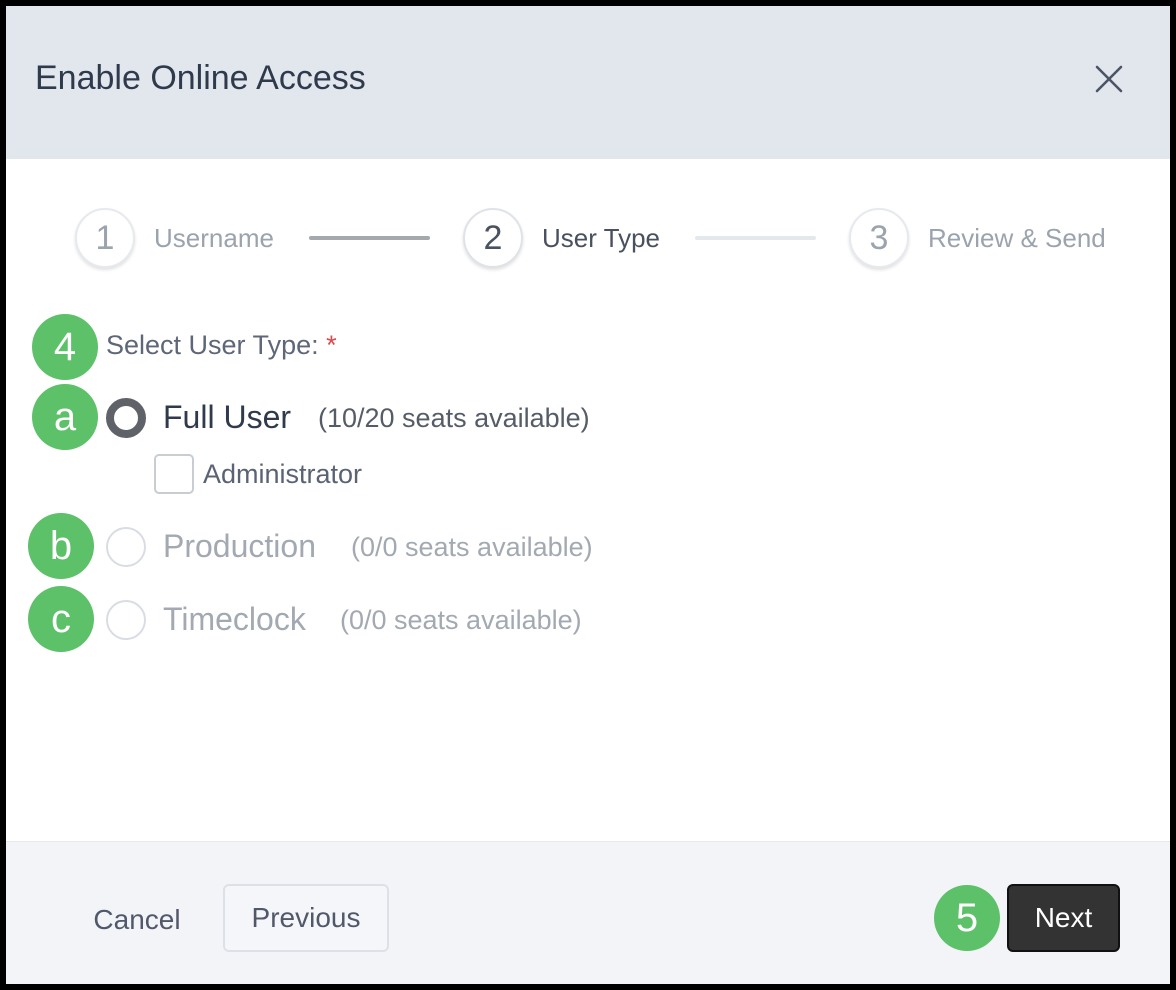  What do you see at coordinates (214, 238) in the screenshot?
I see `step-1-label: Username` at bounding box center [214, 238].